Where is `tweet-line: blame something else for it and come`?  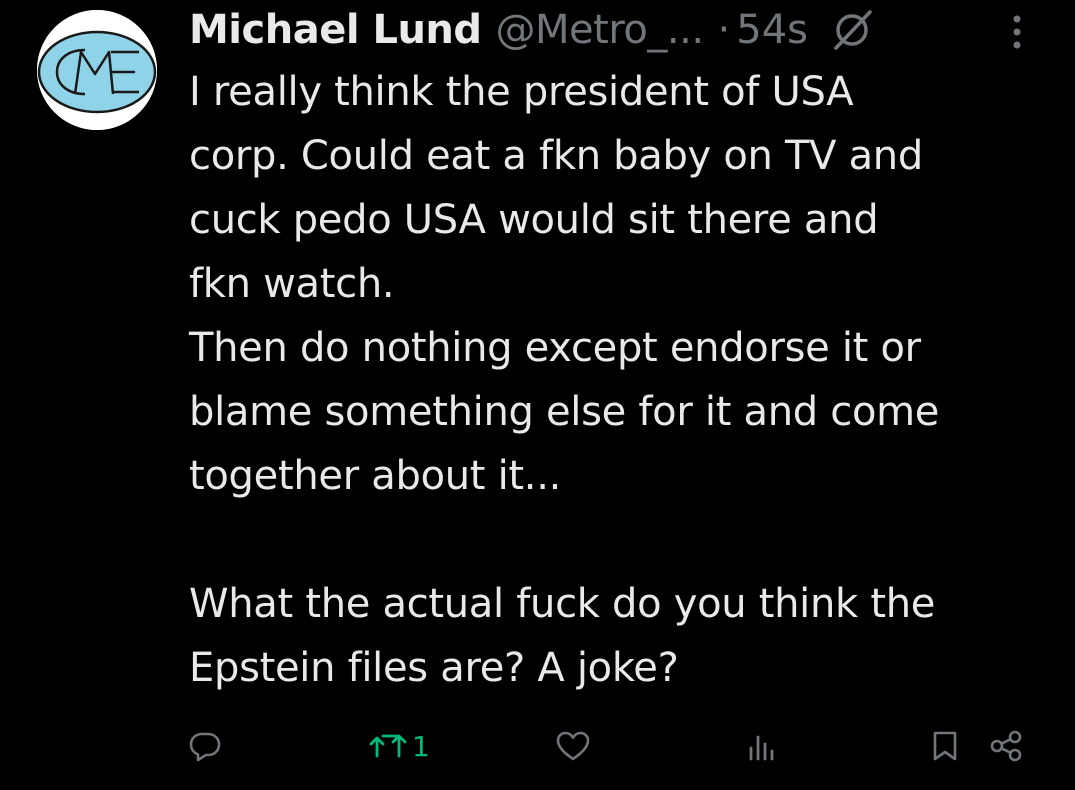 tweet-line: blame something else for it and come is located at coordinates (564, 412).